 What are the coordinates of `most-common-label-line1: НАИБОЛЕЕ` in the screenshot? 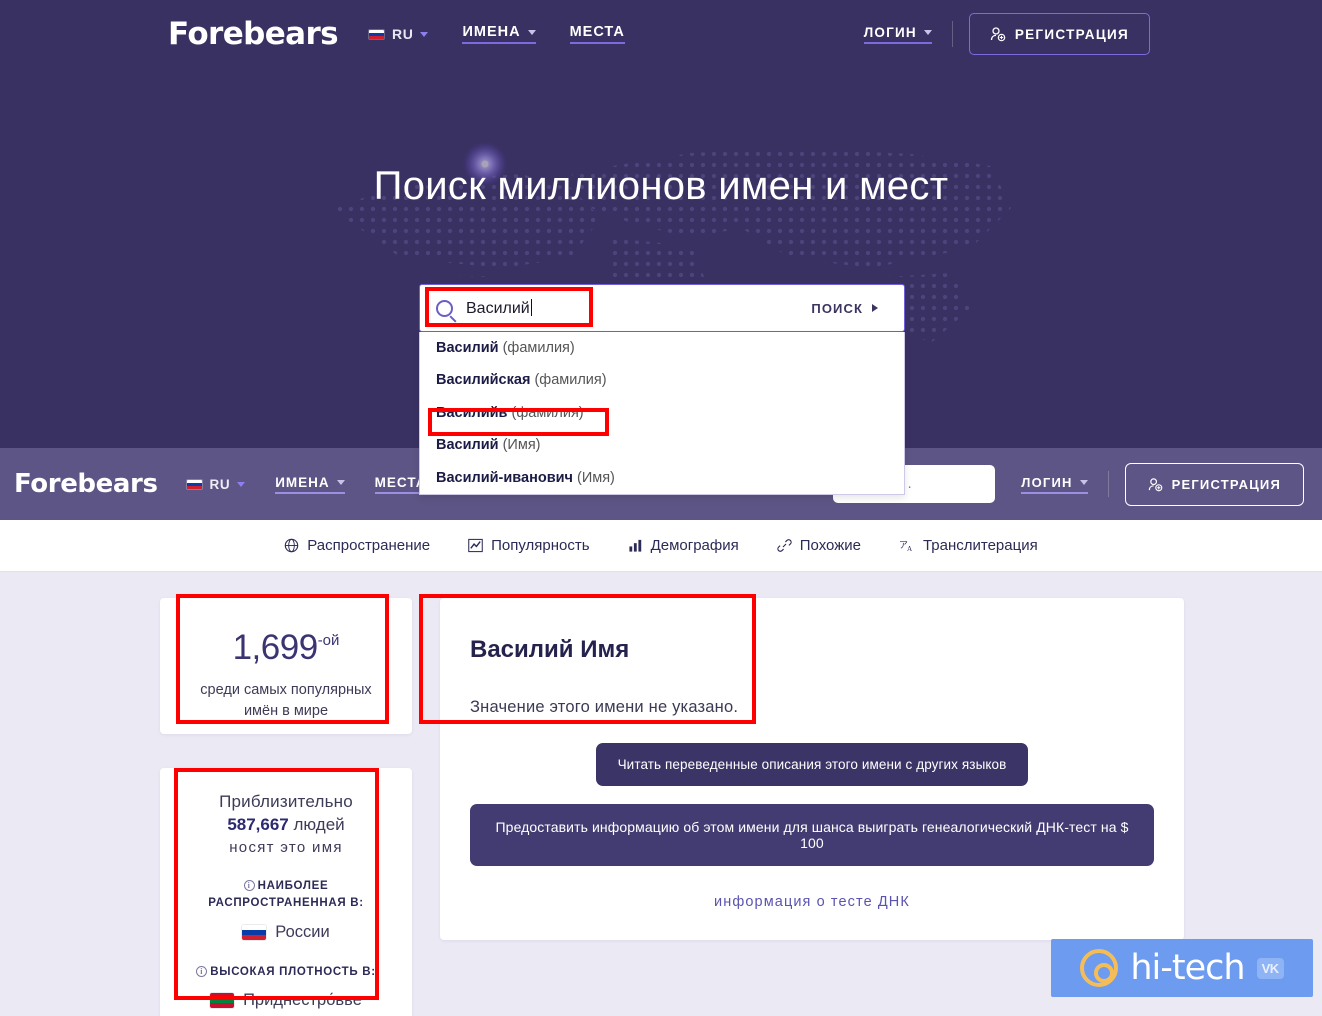 It's located at (293, 886).